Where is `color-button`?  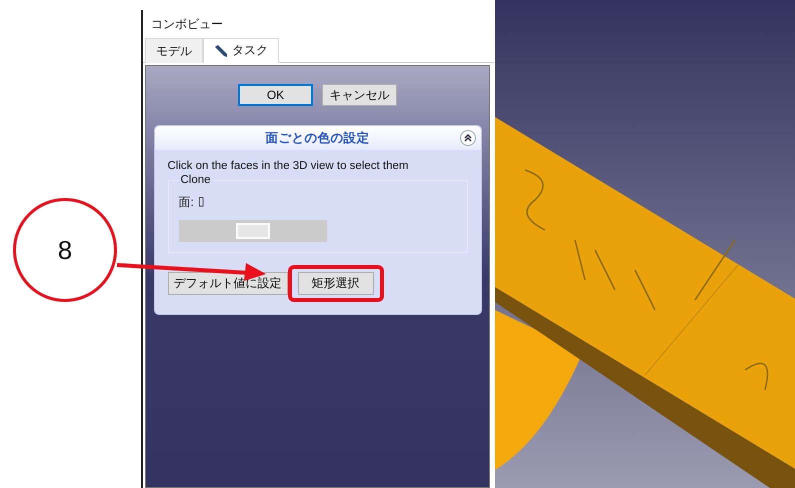 color-button is located at coordinates (252, 231).